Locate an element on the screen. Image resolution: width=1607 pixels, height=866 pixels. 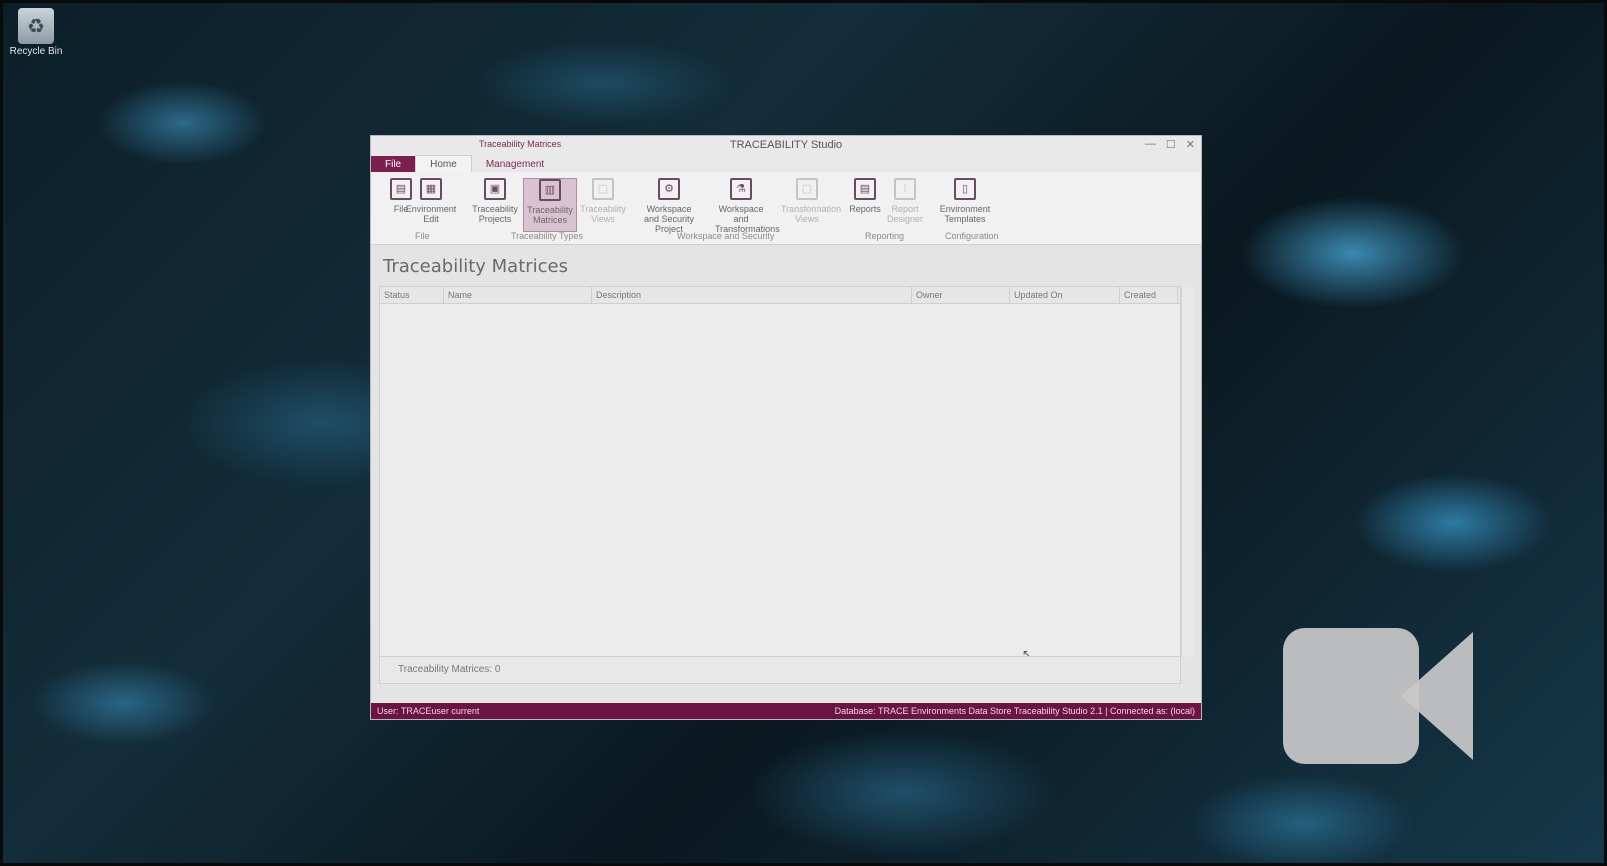
template-icon: ▯ is located at coordinates (965, 189).